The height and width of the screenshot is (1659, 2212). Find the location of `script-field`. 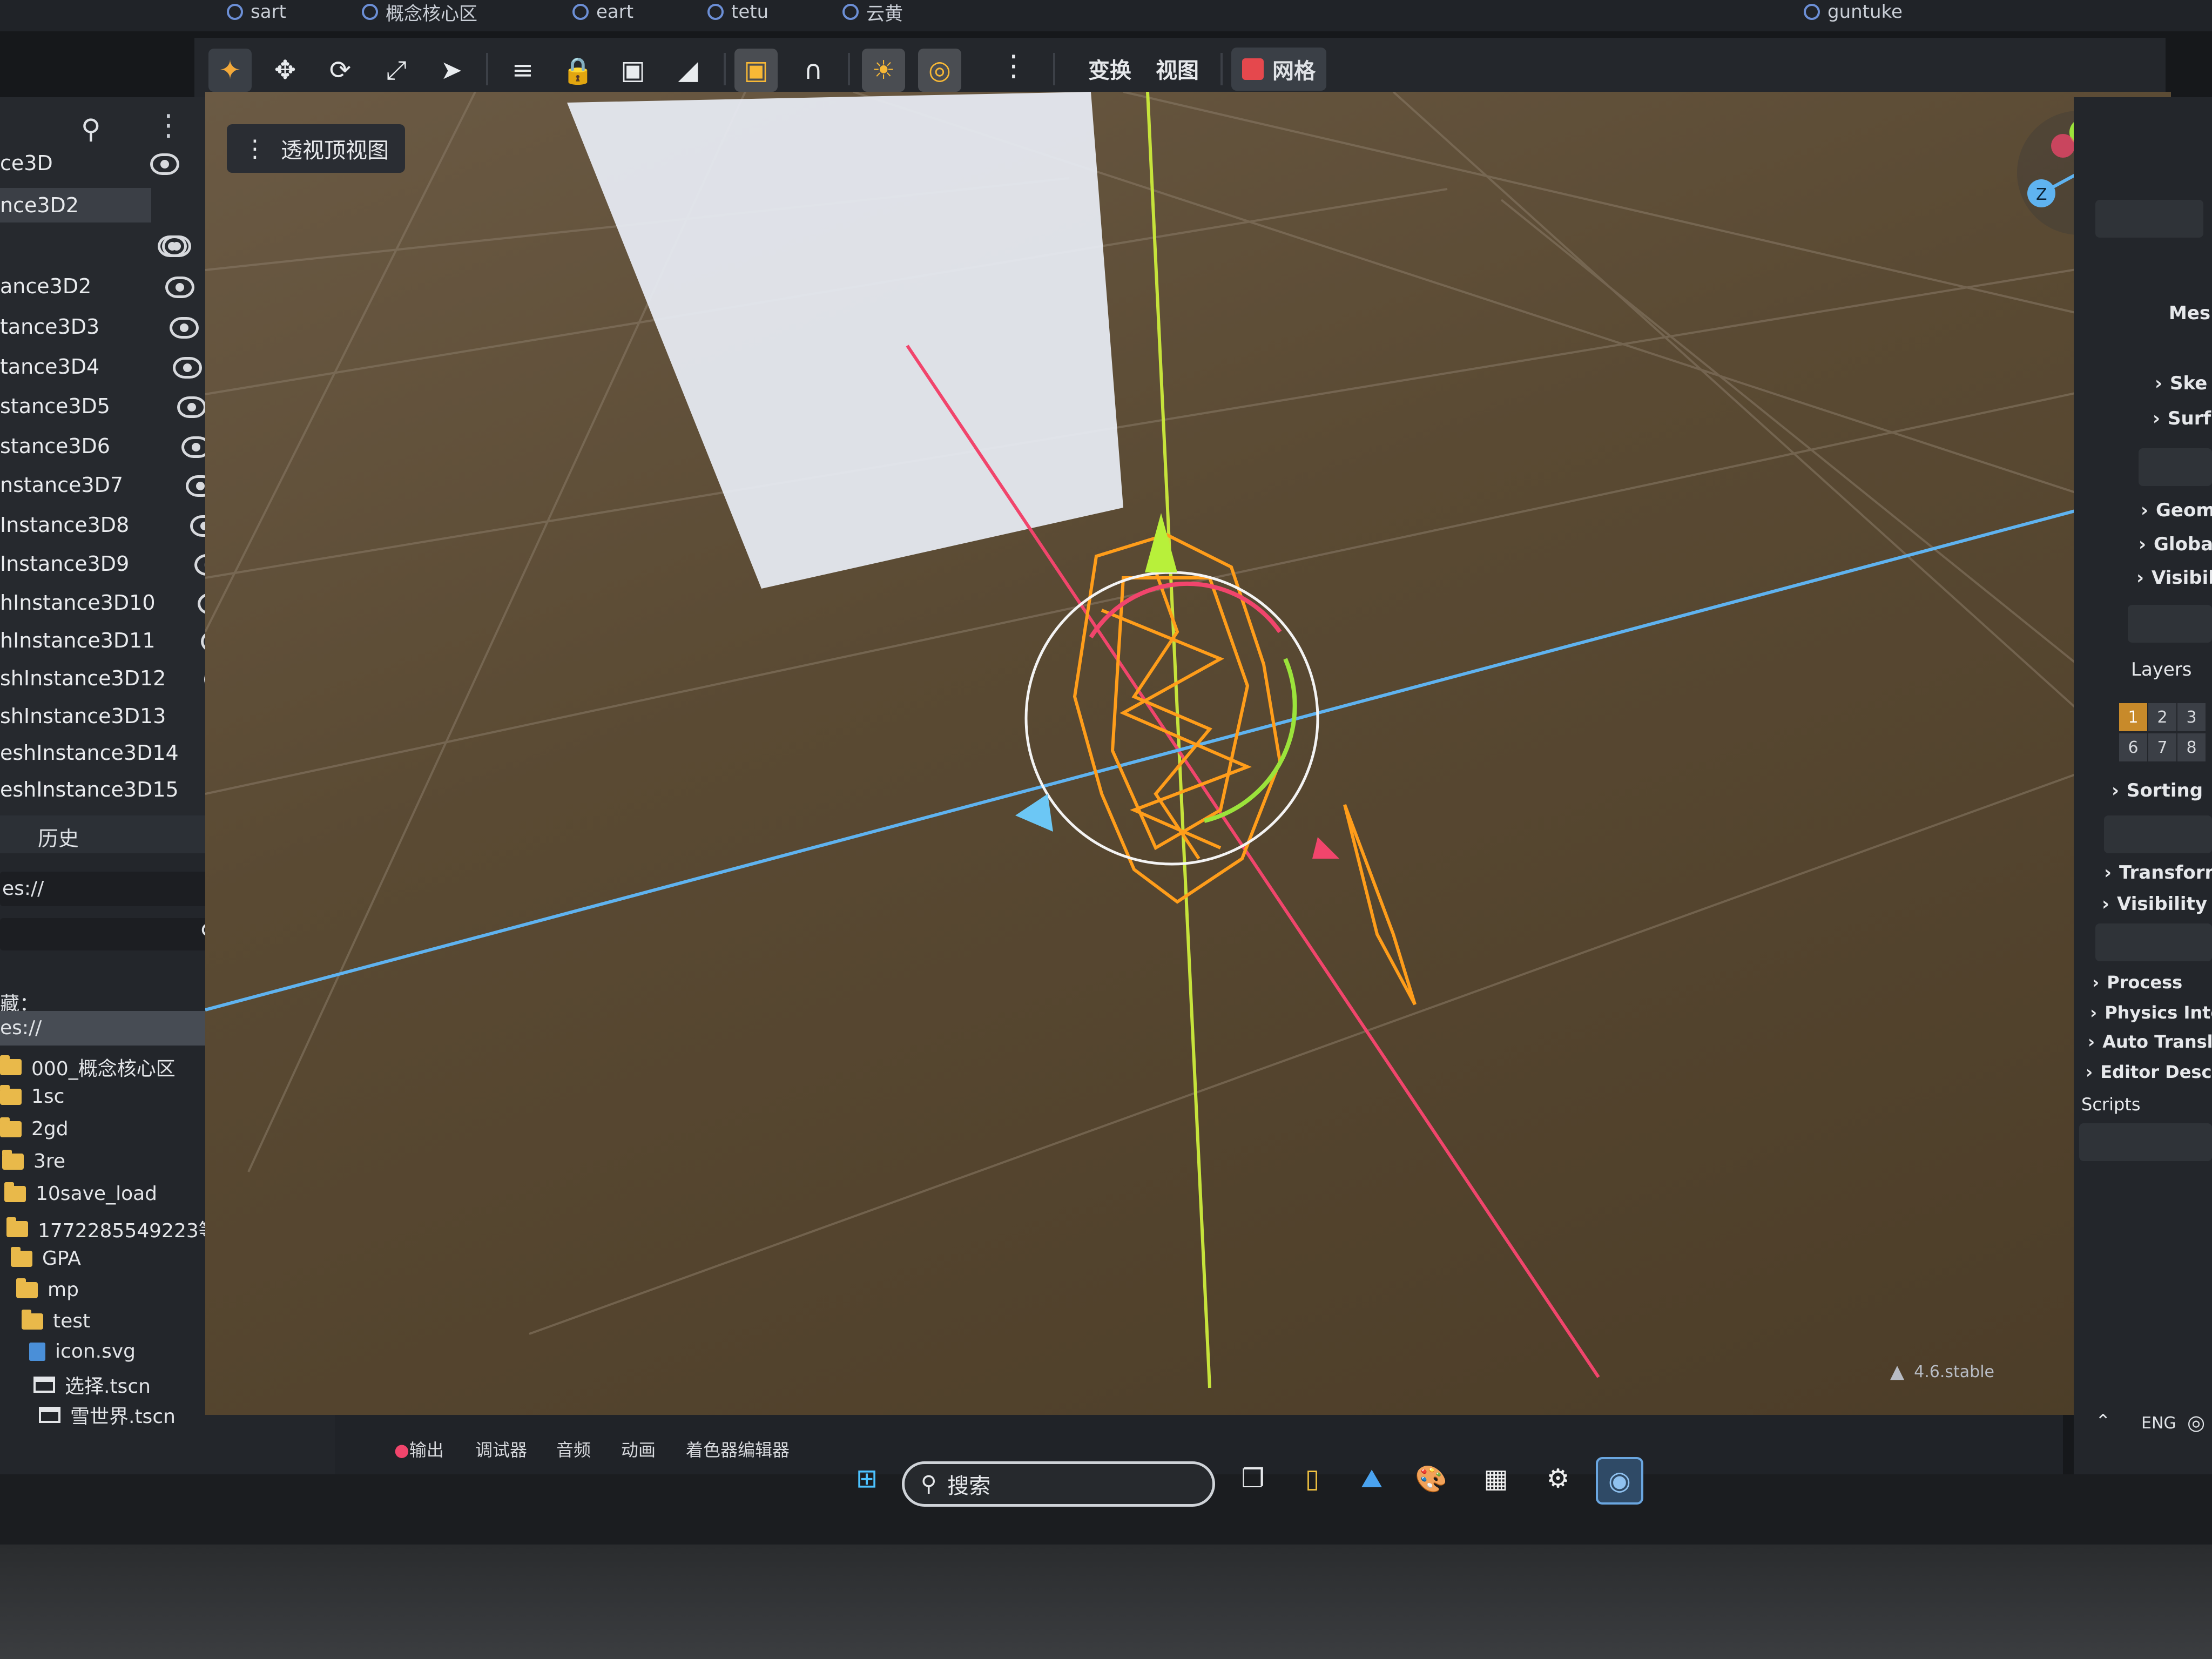

script-field is located at coordinates (2145, 1142).